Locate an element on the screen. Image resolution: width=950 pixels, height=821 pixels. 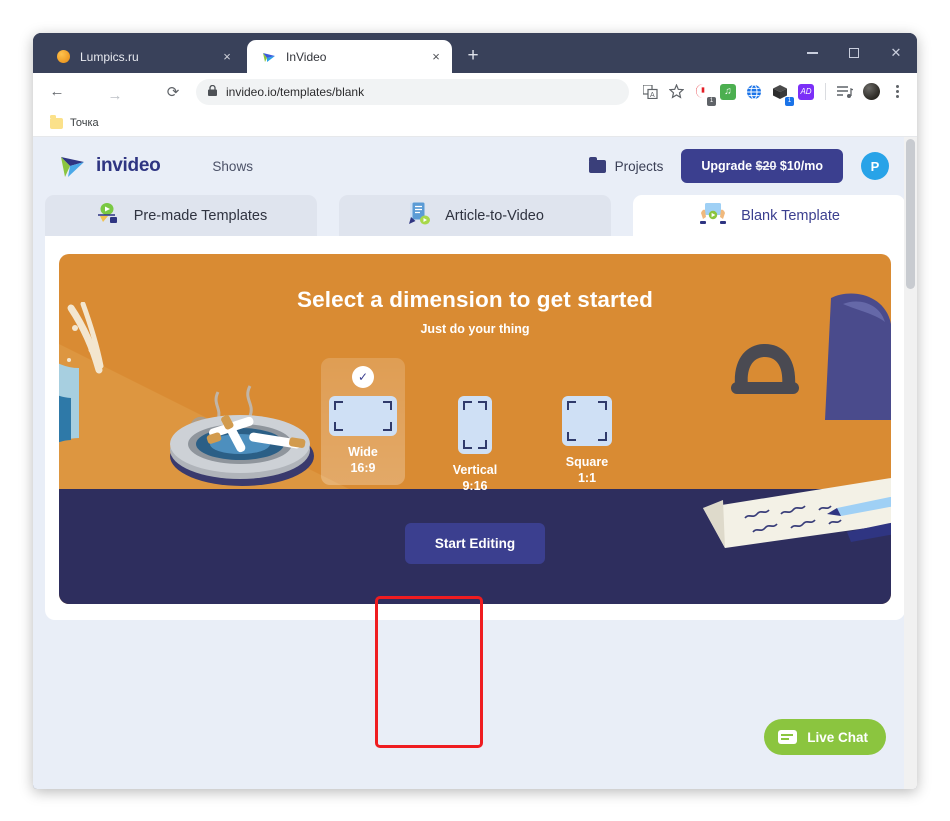
lock-icon is located at coordinates (212, 91).